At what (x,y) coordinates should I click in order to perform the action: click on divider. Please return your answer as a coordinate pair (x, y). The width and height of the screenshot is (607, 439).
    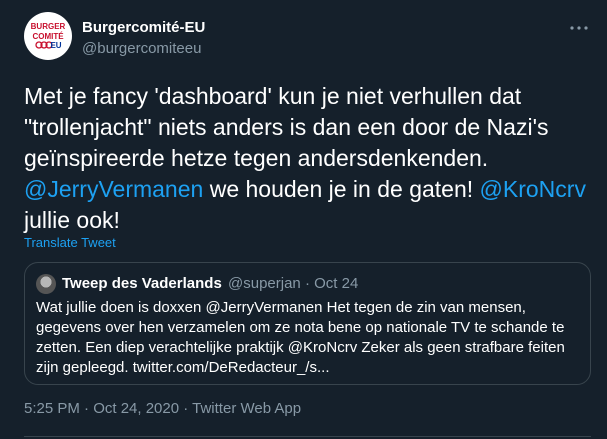
    Looking at the image, I should click on (307, 436).